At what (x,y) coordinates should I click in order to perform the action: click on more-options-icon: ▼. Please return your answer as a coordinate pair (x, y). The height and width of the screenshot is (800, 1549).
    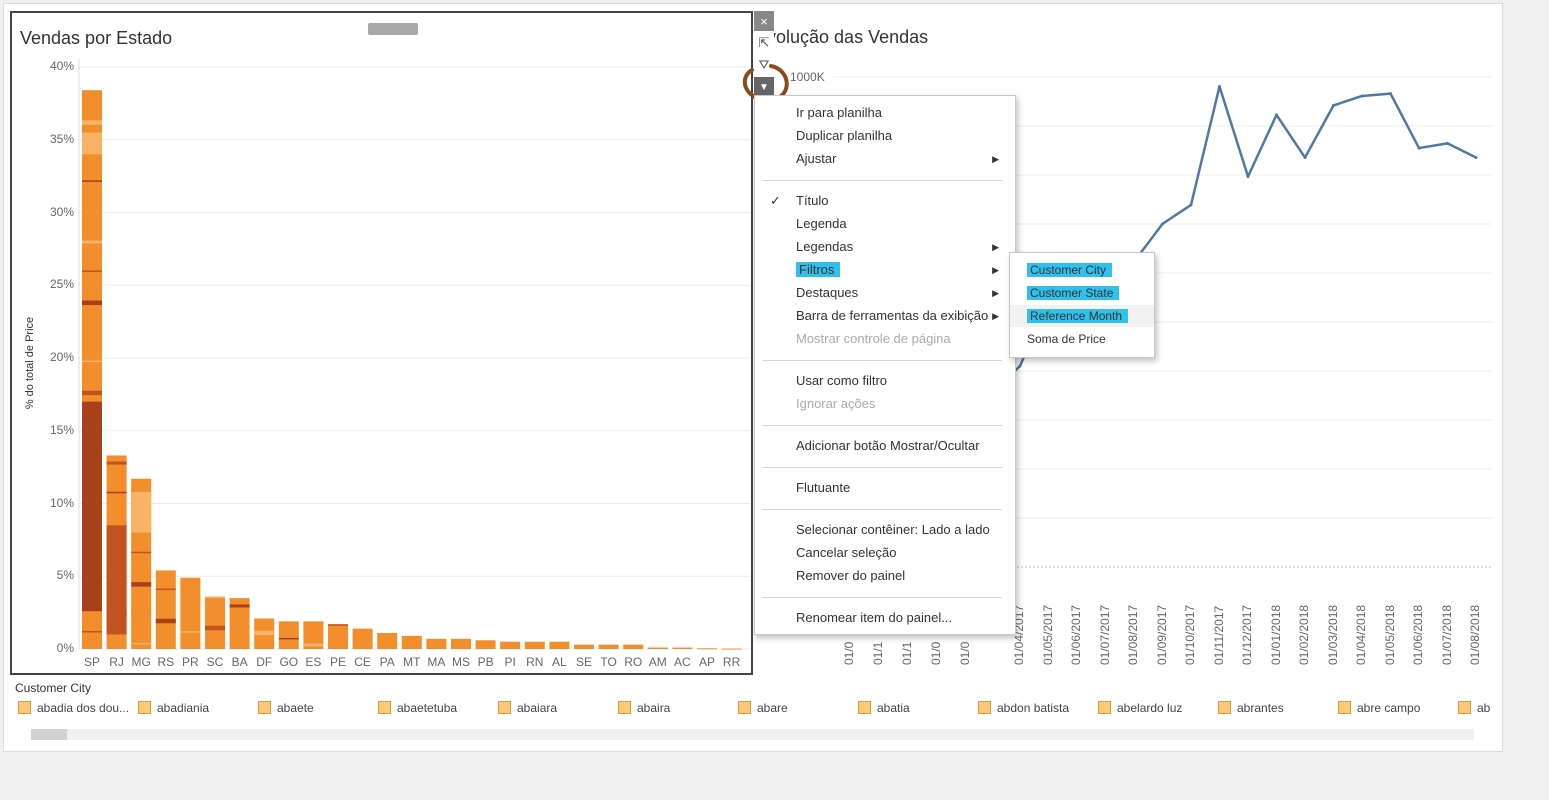
    Looking at the image, I should click on (764, 87).